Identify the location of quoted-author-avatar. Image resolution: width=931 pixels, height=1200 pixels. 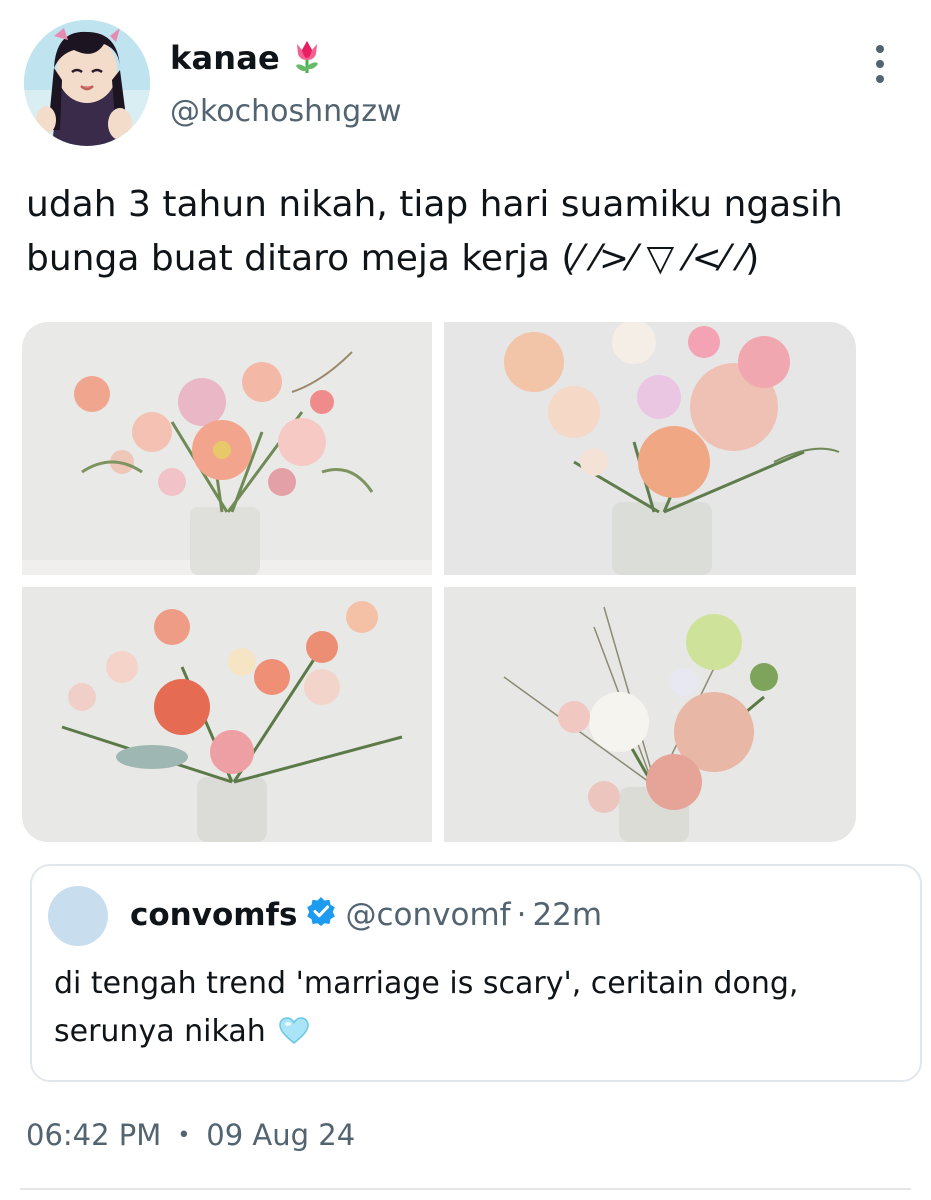
(78, 916).